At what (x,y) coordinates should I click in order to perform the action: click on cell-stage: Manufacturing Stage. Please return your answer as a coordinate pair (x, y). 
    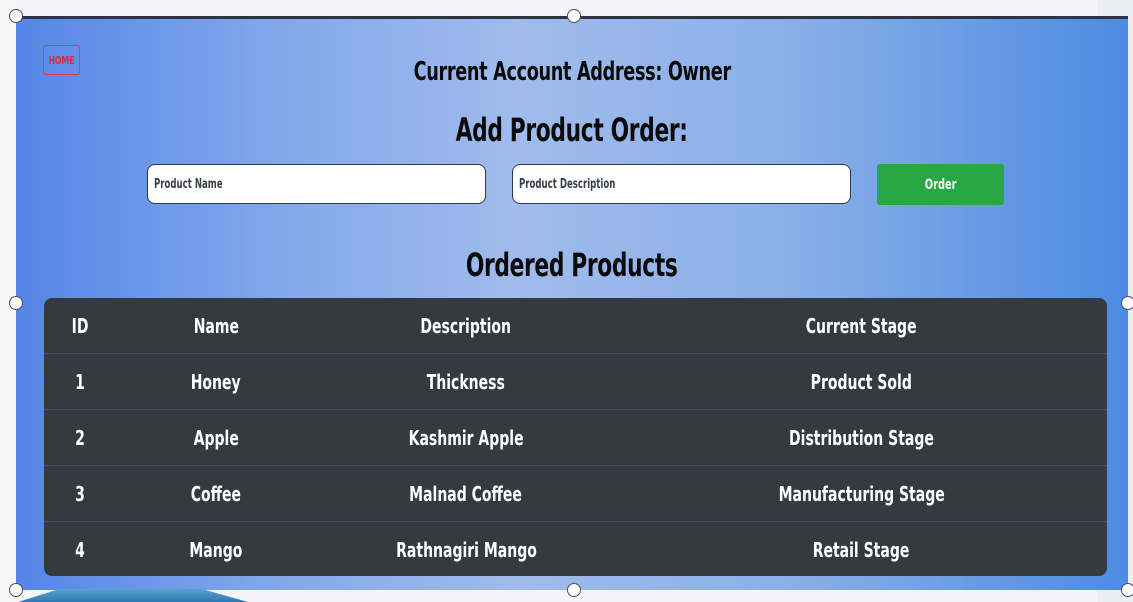
    Looking at the image, I should click on (861, 493).